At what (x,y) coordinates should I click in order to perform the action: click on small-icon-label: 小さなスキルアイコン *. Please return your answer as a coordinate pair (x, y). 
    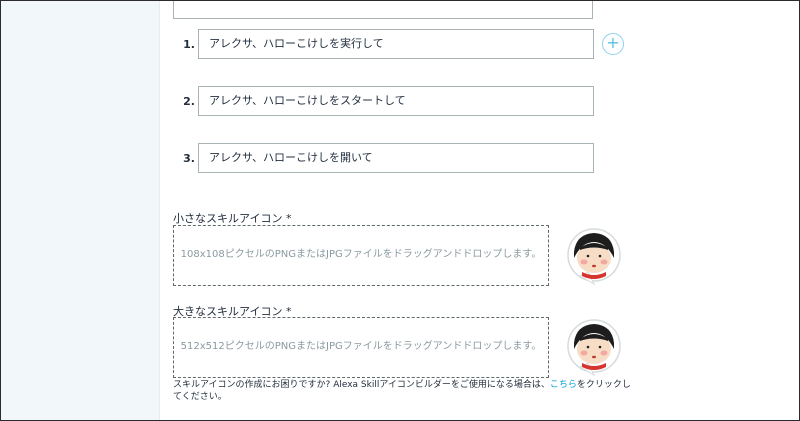
    Looking at the image, I should click on (232, 218).